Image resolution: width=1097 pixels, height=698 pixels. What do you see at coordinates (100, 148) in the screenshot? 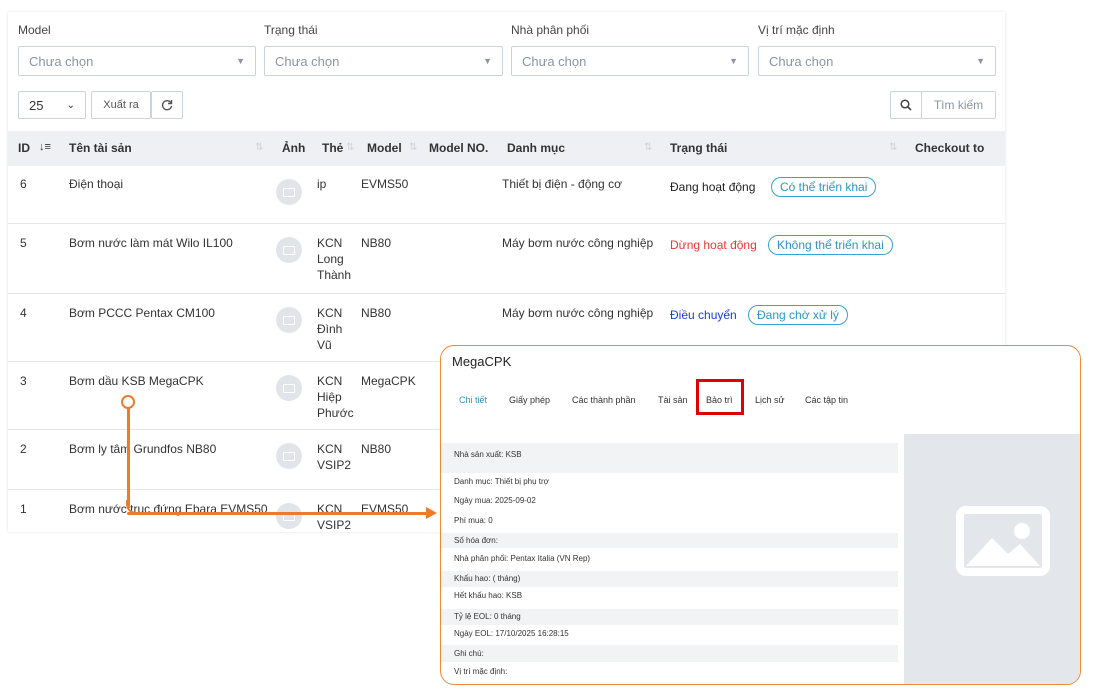
I see `col-header-name: Tên tài sản` at bounding box center [100, 148].